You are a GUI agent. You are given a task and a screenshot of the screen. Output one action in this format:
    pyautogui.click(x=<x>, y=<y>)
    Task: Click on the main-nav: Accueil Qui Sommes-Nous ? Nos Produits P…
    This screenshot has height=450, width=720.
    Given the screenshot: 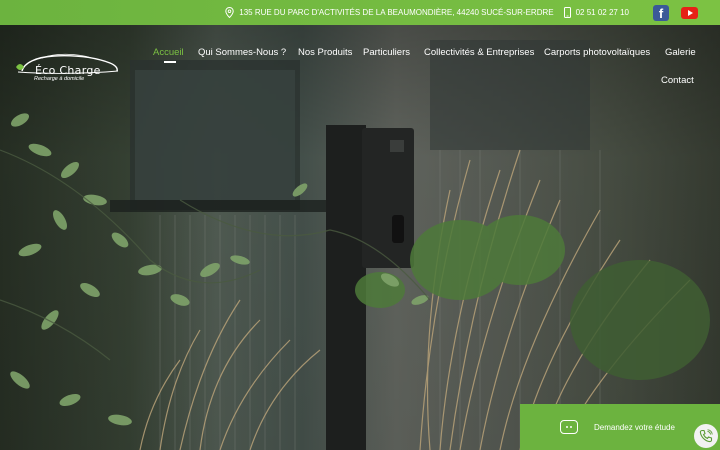 What is the action you would take?
    pyautogui.click(x=429, y=72)
    